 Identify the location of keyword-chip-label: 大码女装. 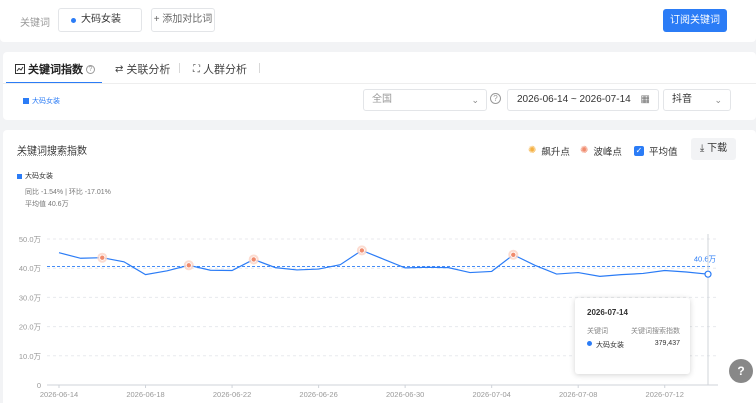
(101, 19).